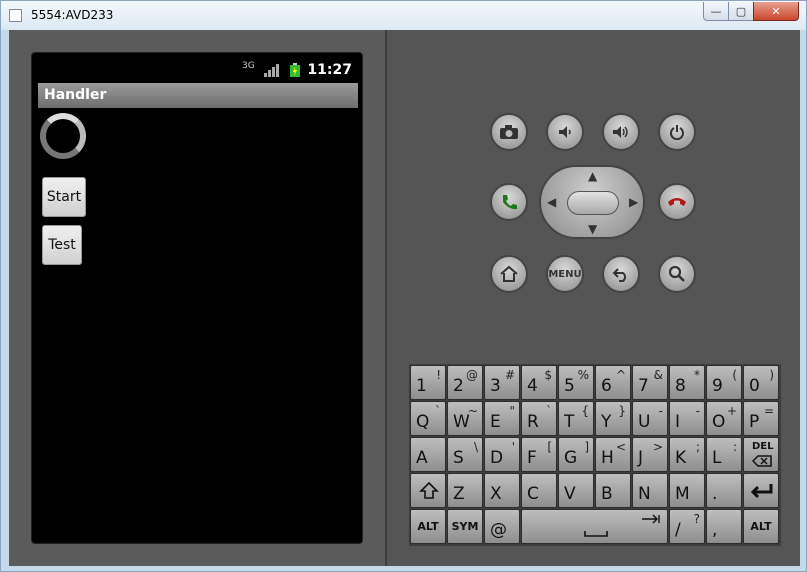 Image resolution: width=807 pixels, height=572 pixels. I want to click on key-7: 7 &, so click(650, 382).